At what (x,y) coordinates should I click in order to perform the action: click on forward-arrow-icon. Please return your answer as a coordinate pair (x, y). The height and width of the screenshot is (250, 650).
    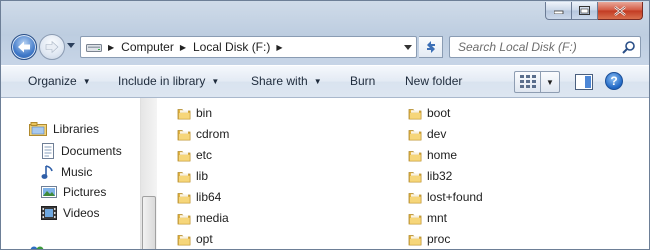
    Looking at the image, I should click on (52, 47).